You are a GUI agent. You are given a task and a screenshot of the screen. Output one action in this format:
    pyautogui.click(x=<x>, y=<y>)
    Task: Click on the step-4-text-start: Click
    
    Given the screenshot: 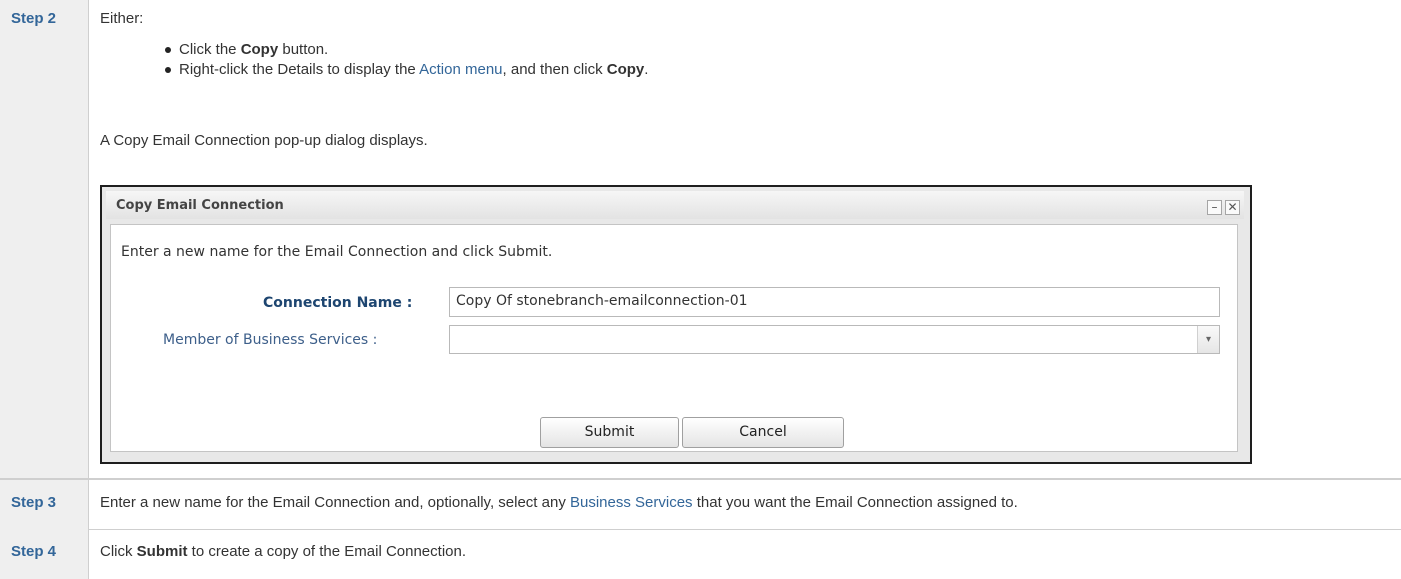 What is the action you would take?
    pyautogui.click(x=118, y=551)
    